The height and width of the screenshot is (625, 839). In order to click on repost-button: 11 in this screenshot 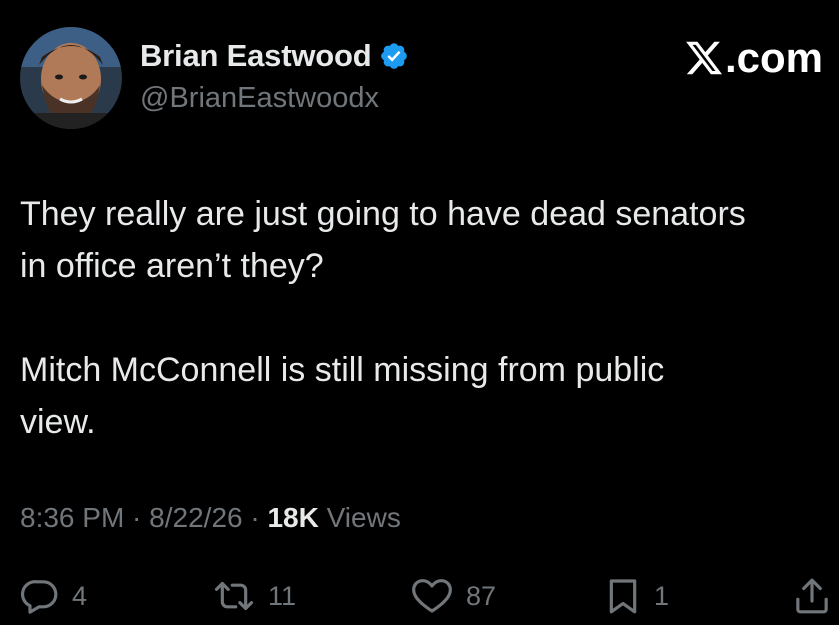, I will do `click(254, 596)`.